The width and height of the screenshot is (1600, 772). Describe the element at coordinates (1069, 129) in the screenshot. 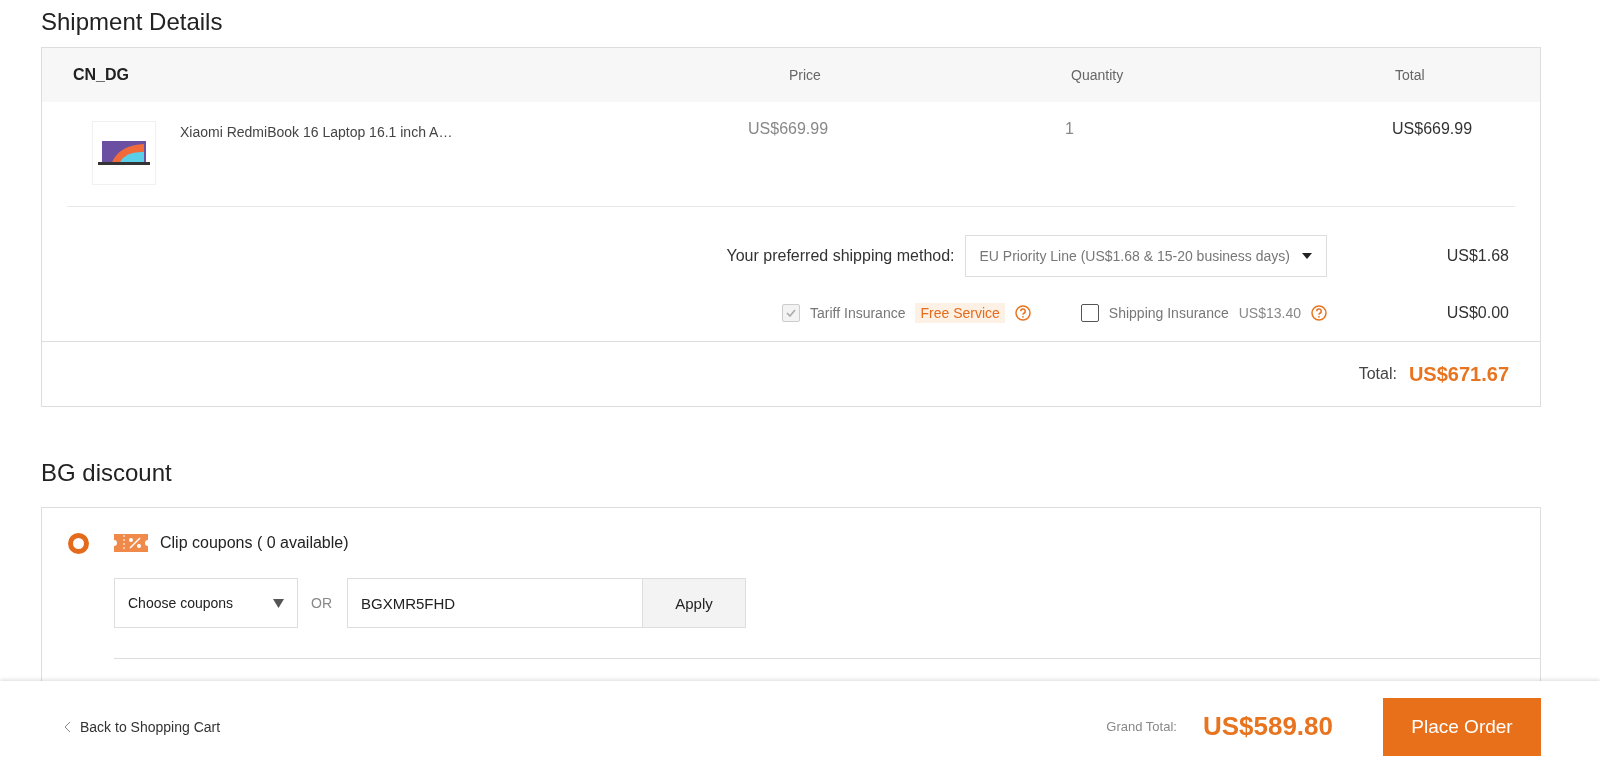

I see `product-quantity: 1` at that location.